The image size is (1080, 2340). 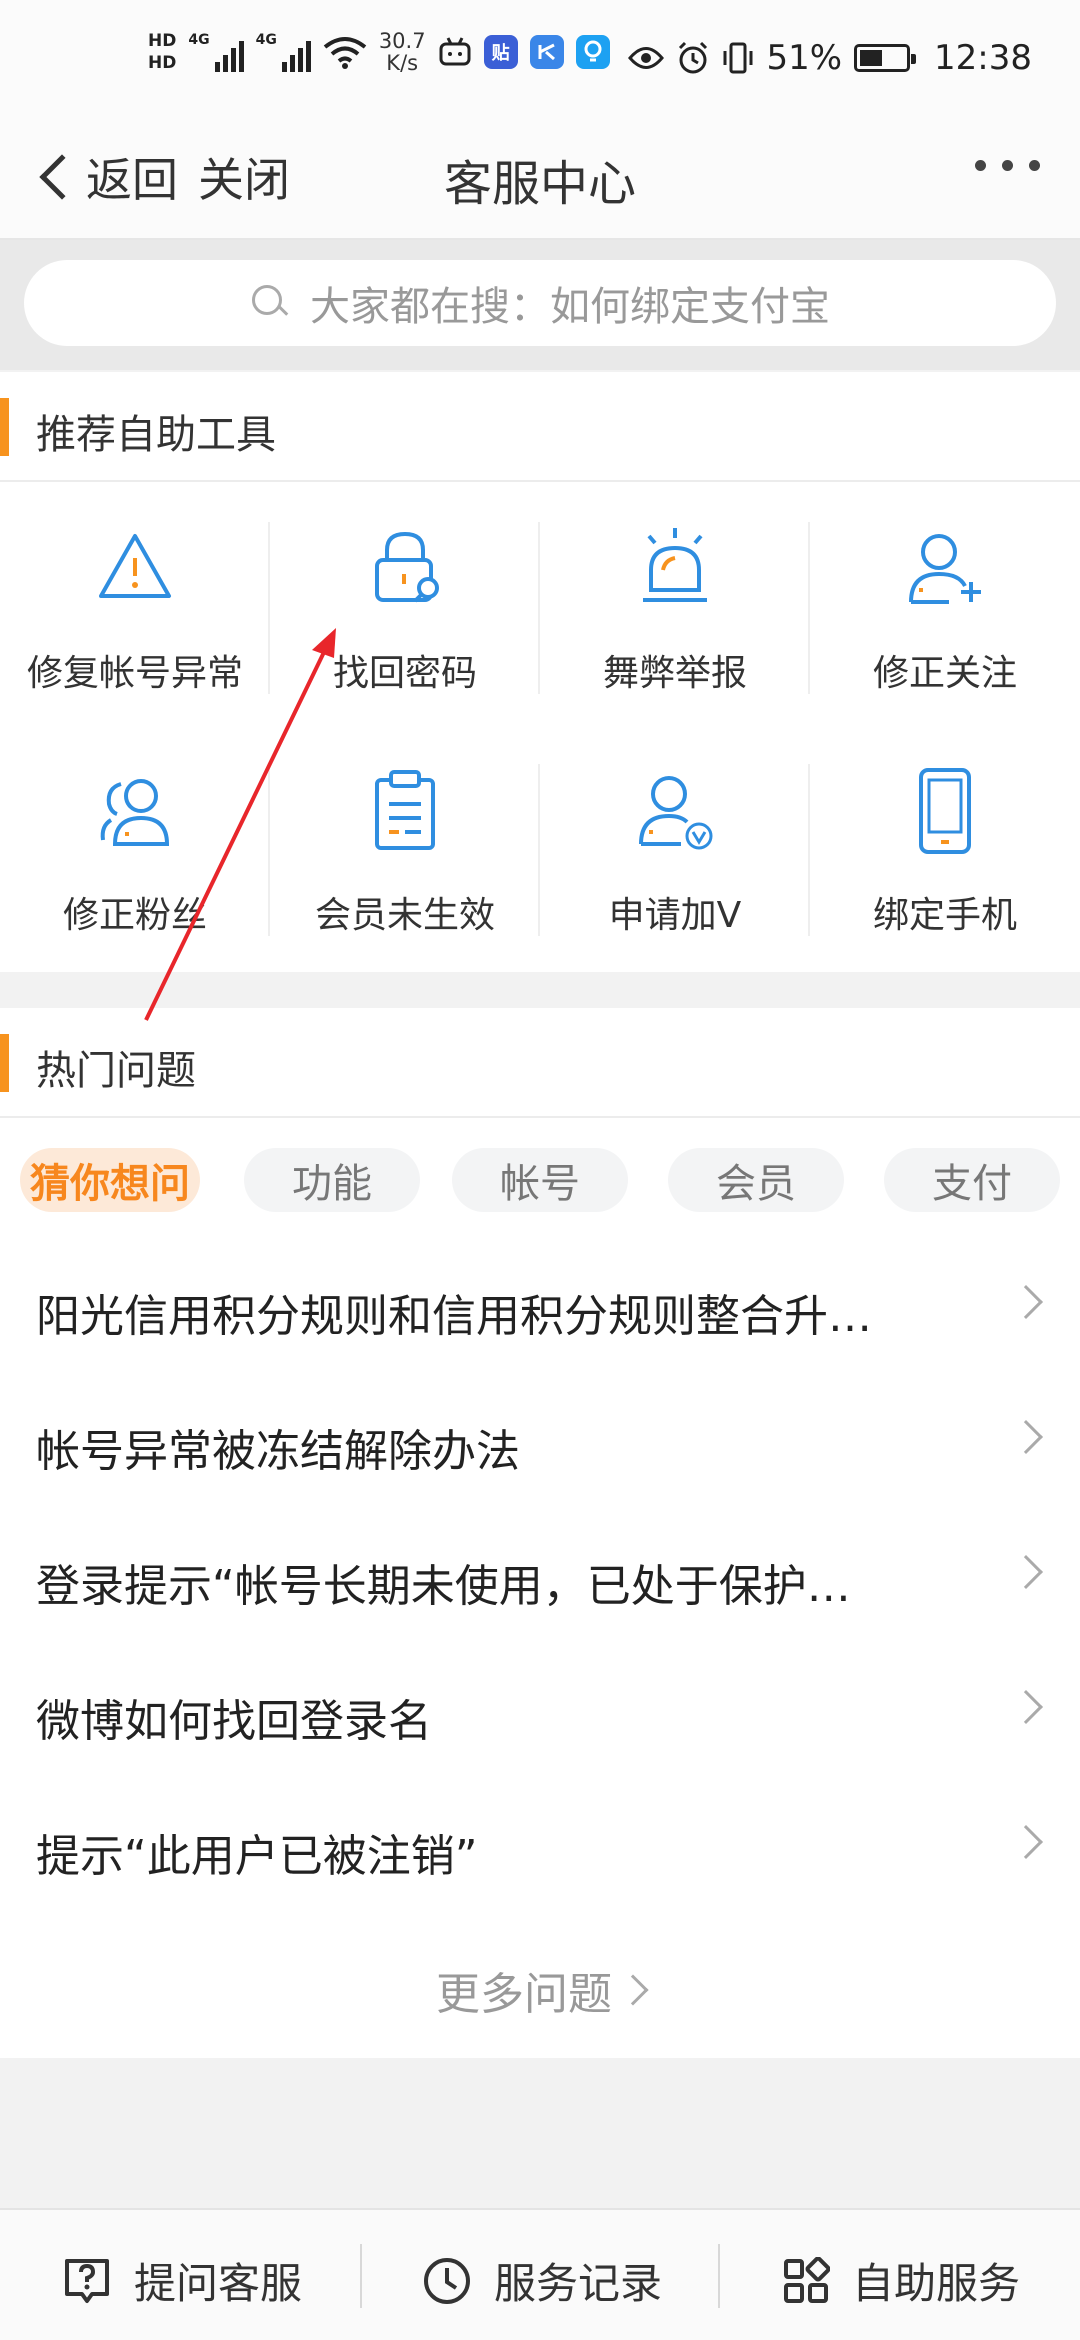 I want to click on grid-apps-icon, so click(x=807, y=2279).